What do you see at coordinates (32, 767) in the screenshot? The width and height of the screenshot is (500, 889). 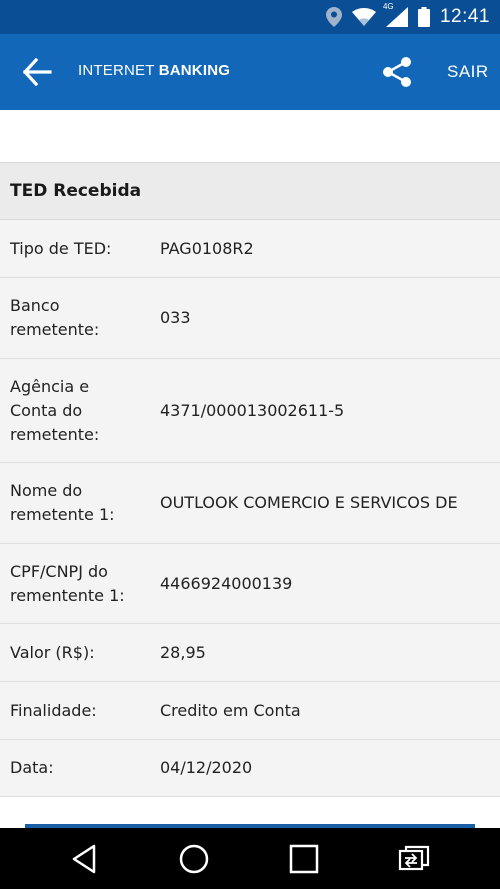 I see `detail-label: Data:` at bounding box center [32, 767].